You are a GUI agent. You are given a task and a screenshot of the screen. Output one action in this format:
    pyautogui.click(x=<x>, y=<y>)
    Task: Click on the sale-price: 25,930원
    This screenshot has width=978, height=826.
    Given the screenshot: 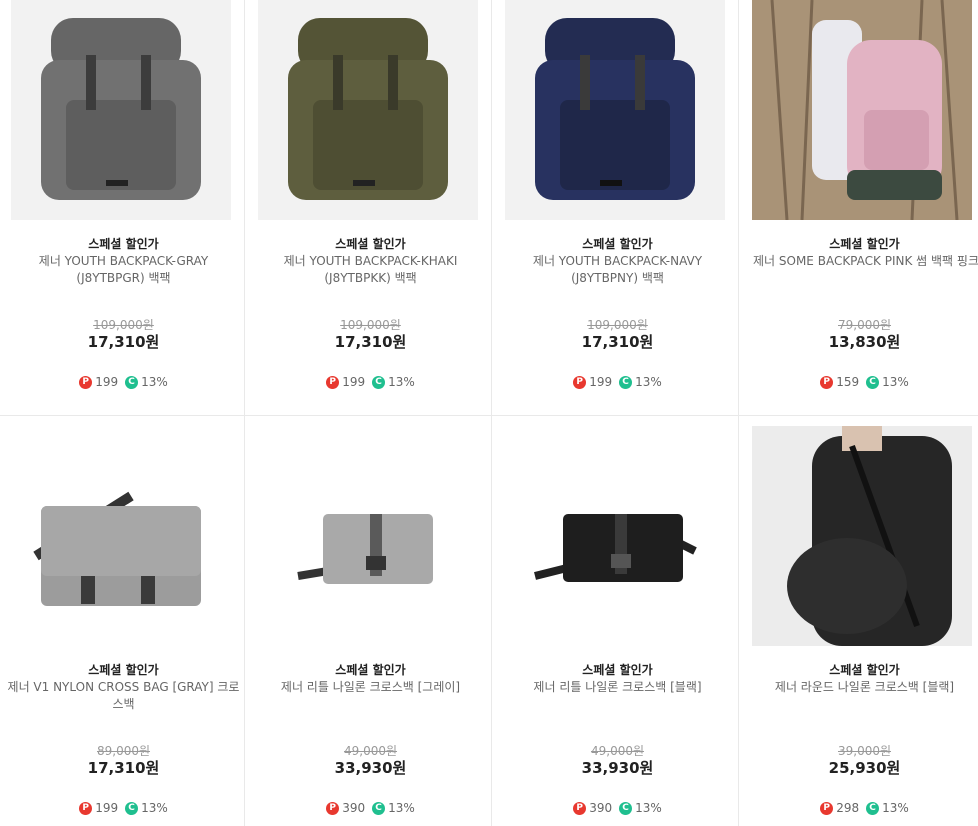 What is the action you would take?
    pyautogui.click(x=864, y=768)
    